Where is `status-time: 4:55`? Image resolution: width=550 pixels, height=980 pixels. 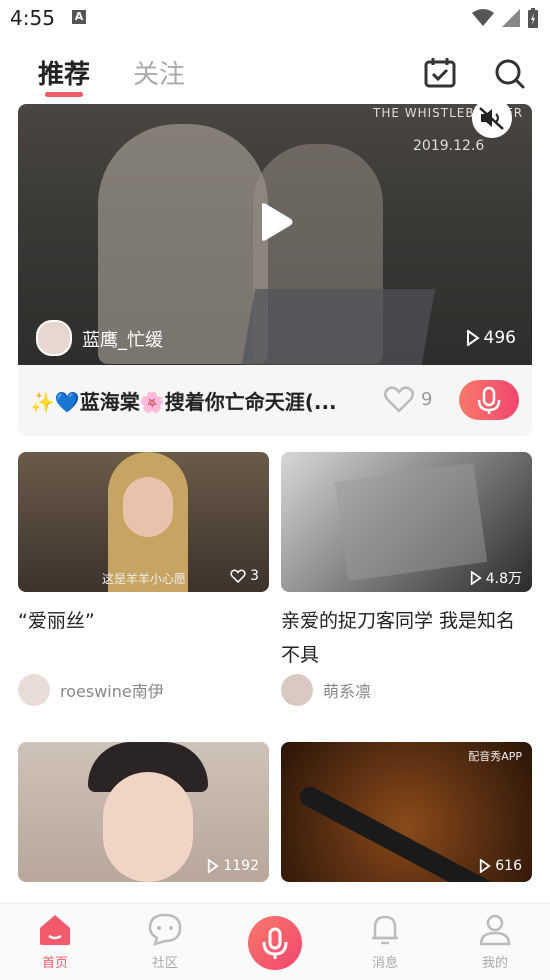
status-time: 4:55 is located at coordinates (32, 18).